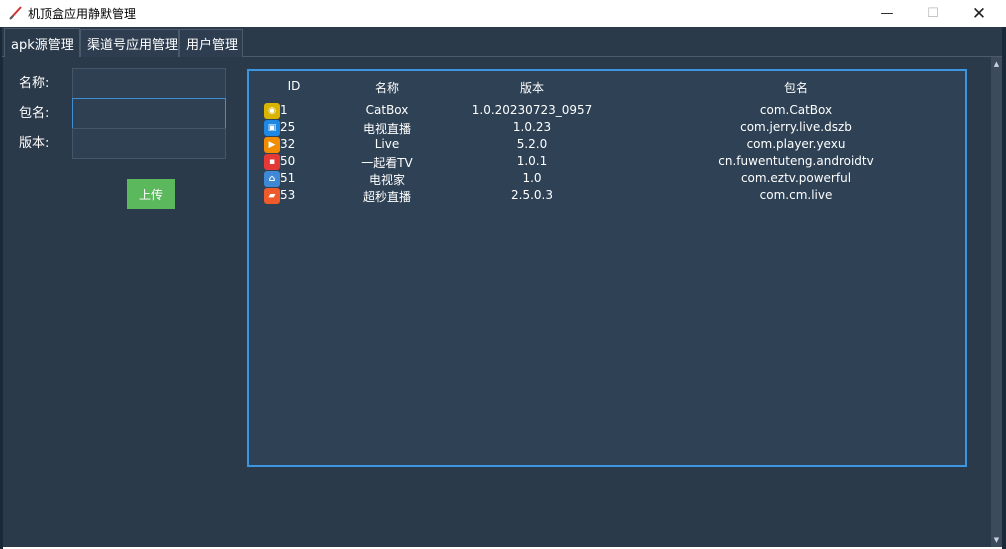 The image size is (1006, 549). I want to click on right-edge, so click(1004, 288).